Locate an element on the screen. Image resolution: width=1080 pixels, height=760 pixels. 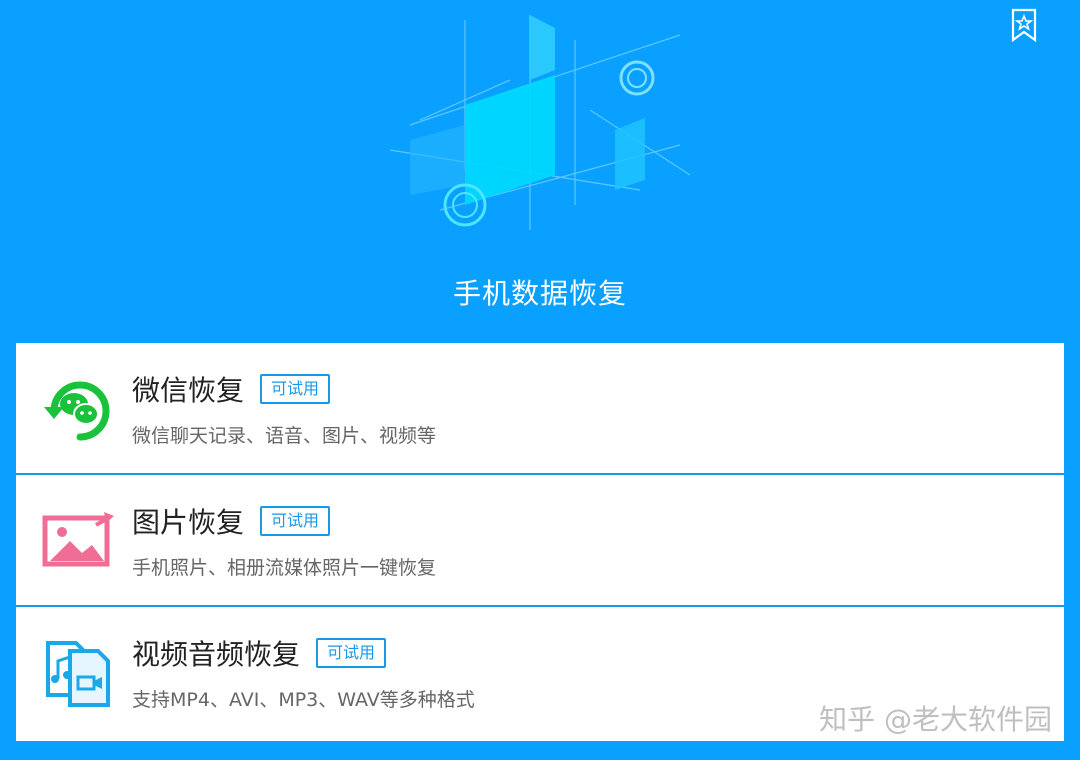
card-description: 微信聊天记录、语音、图片、视频等 is located at coordinates (284, 436).